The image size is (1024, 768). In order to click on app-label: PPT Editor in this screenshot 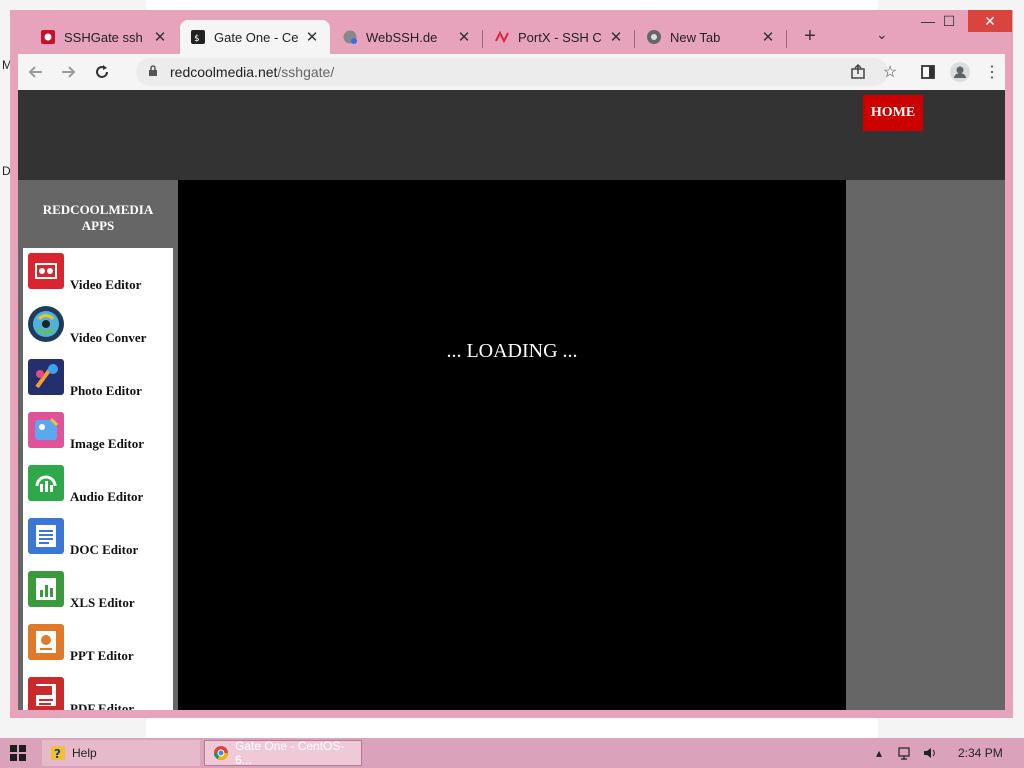, I will do `click(102, 655)`.